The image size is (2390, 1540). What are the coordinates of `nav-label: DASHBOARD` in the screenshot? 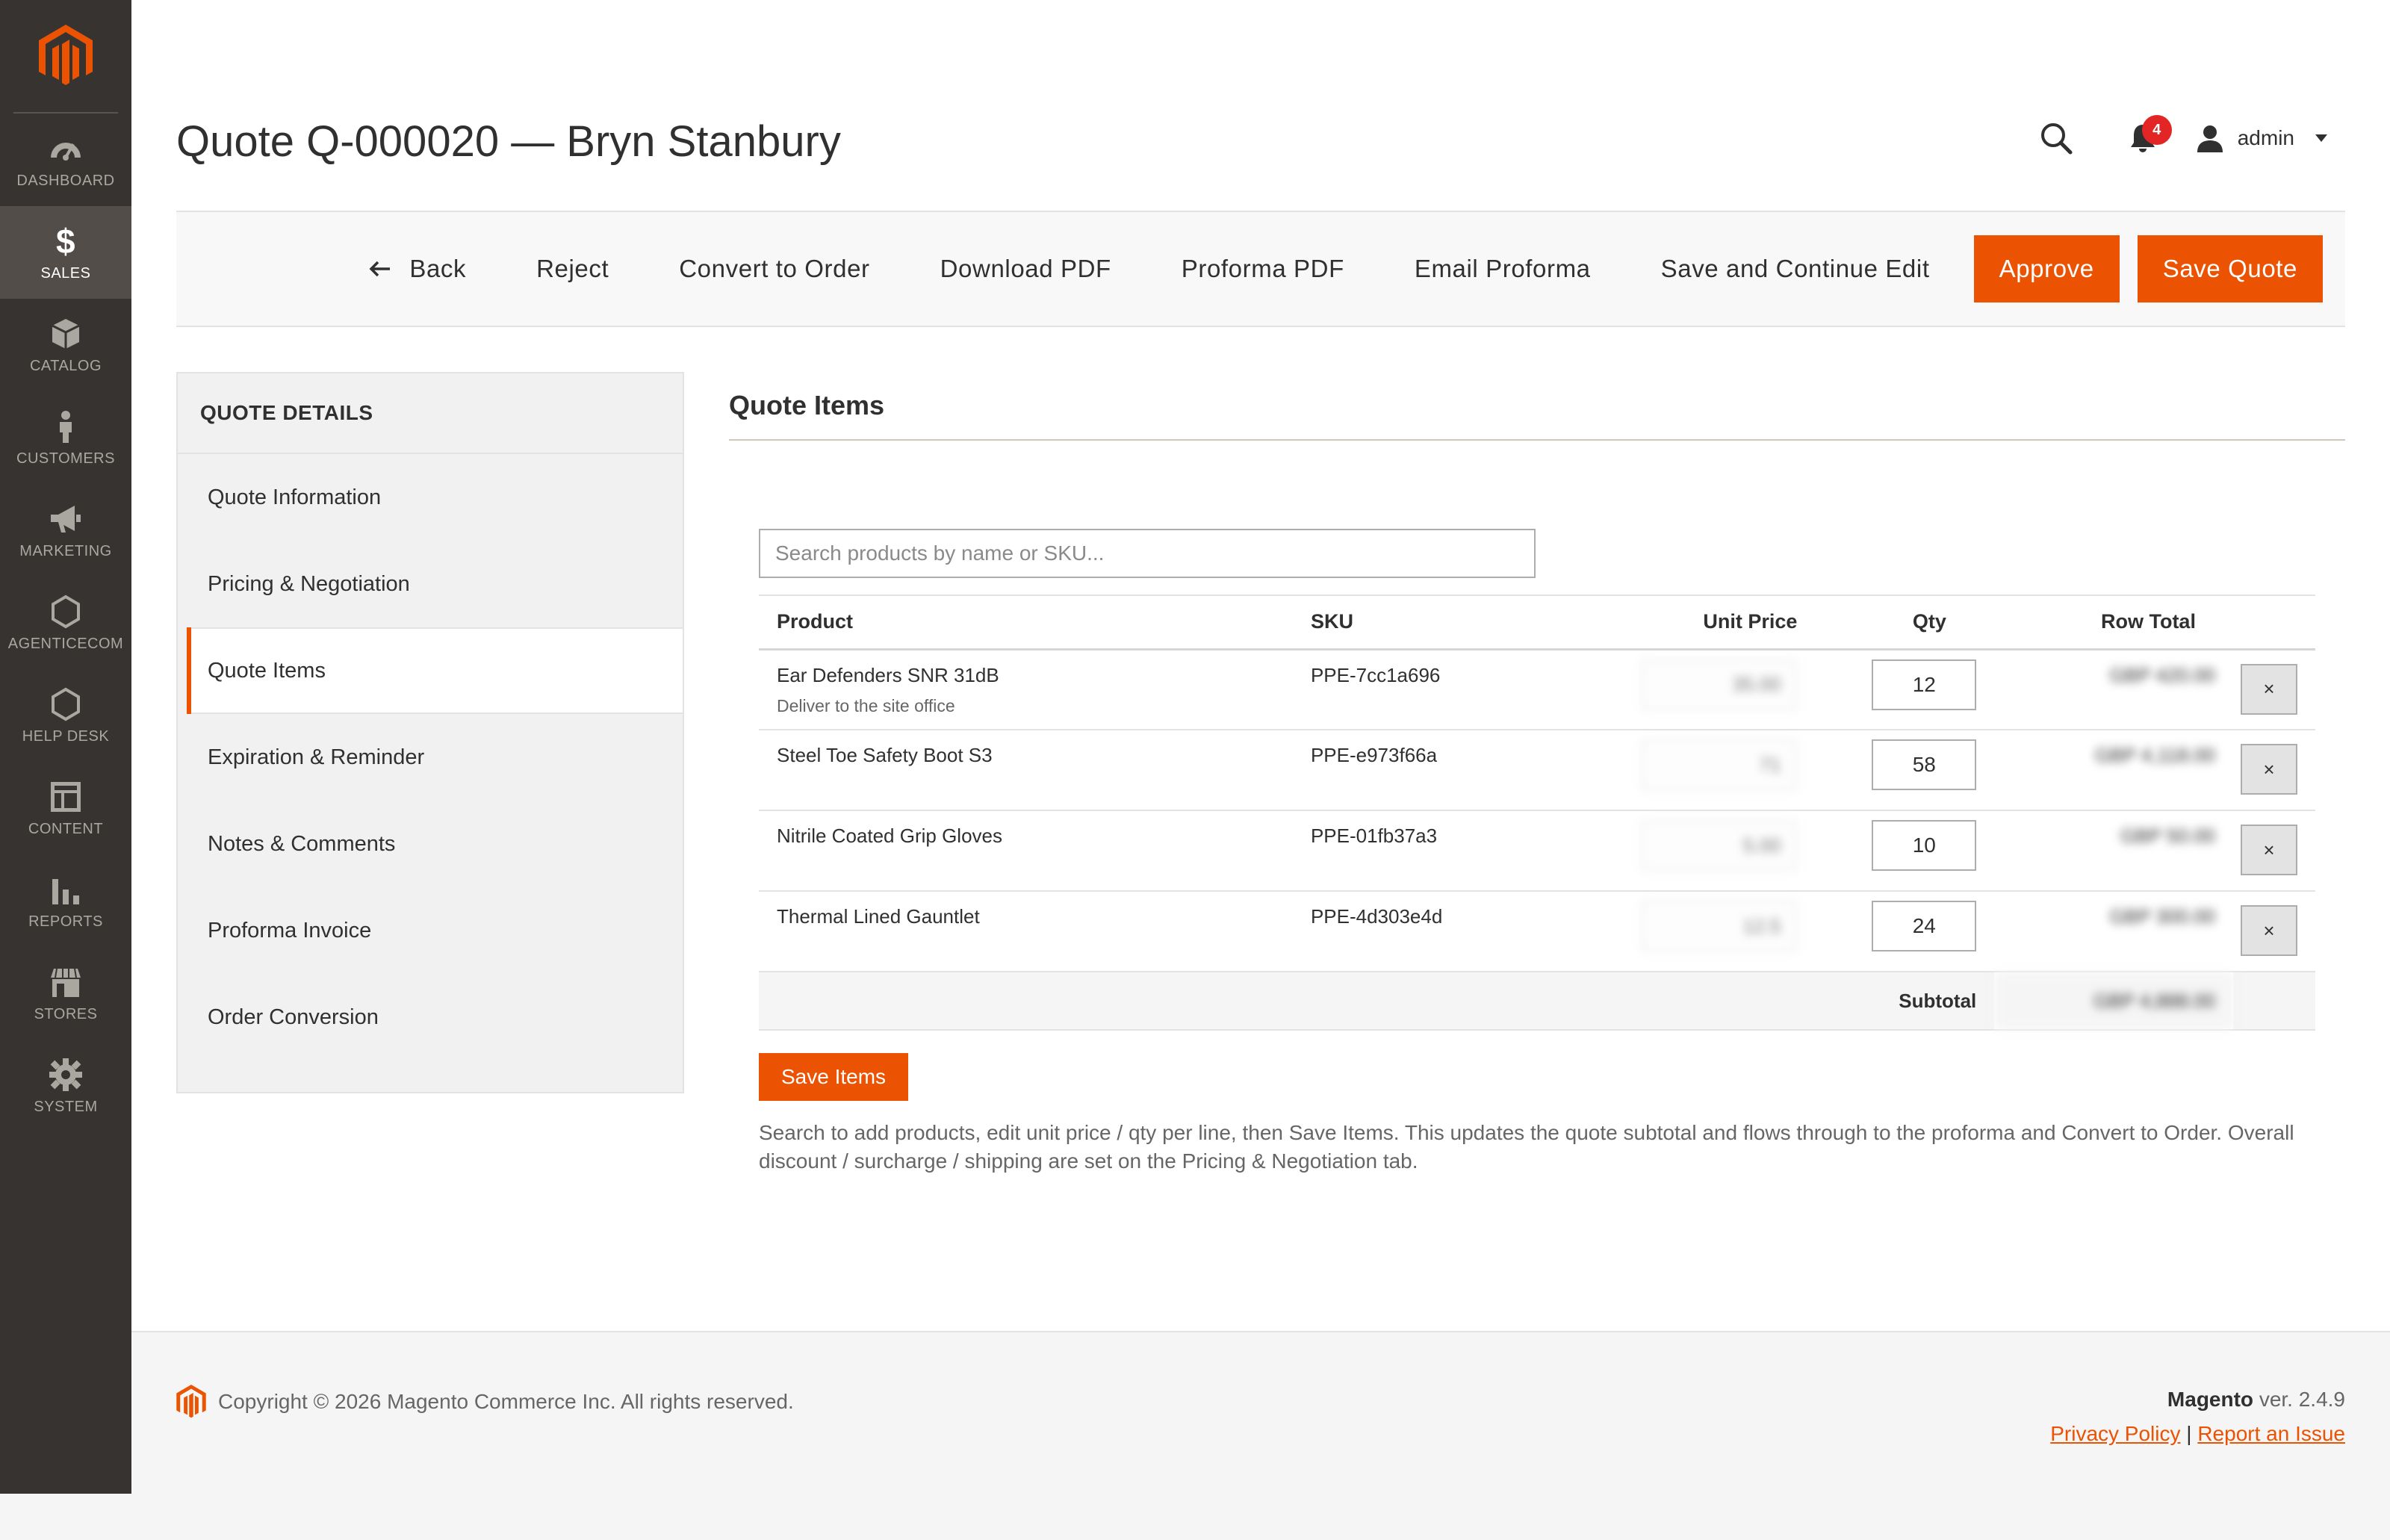 It's located at (65, 180).